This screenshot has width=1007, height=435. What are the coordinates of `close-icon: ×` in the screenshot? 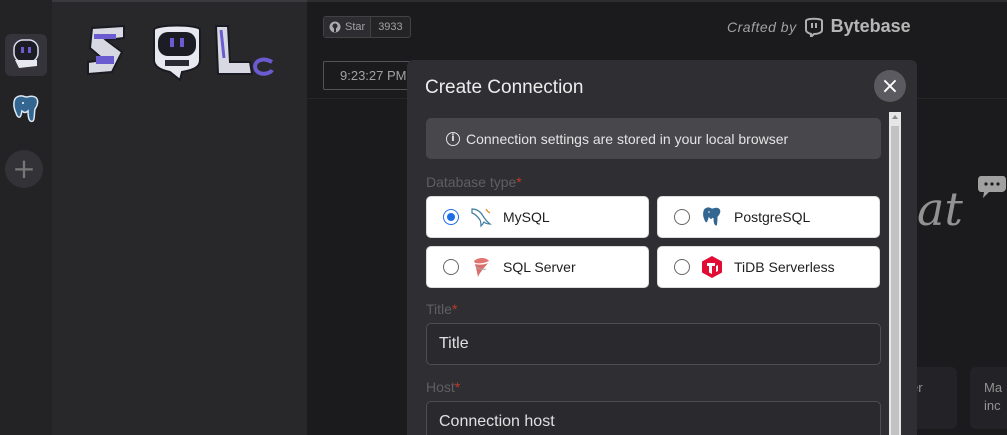 It's located at (890, 86).